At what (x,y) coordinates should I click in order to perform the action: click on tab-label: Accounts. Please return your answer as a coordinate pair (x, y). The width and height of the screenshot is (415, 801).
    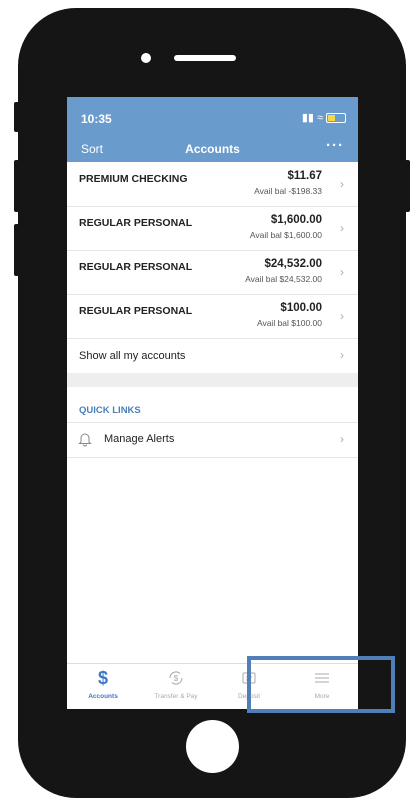
    Looking at the image, I should click on (103, 696).